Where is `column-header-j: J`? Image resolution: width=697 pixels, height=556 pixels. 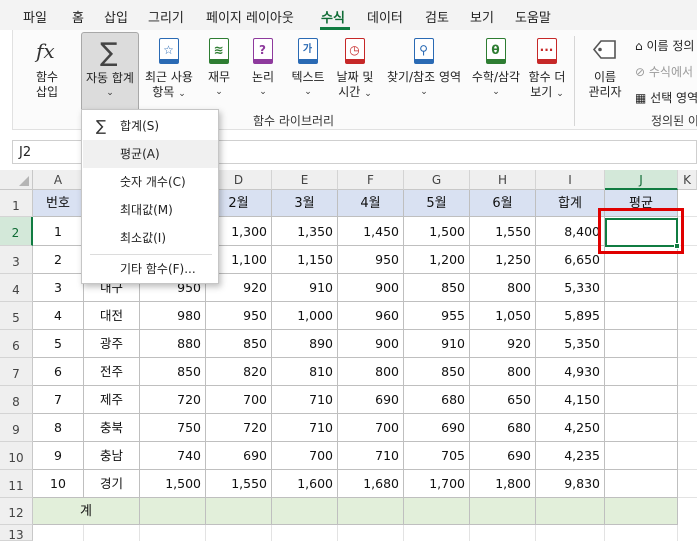
column-header-j: J is located at coordinates (641, 180).